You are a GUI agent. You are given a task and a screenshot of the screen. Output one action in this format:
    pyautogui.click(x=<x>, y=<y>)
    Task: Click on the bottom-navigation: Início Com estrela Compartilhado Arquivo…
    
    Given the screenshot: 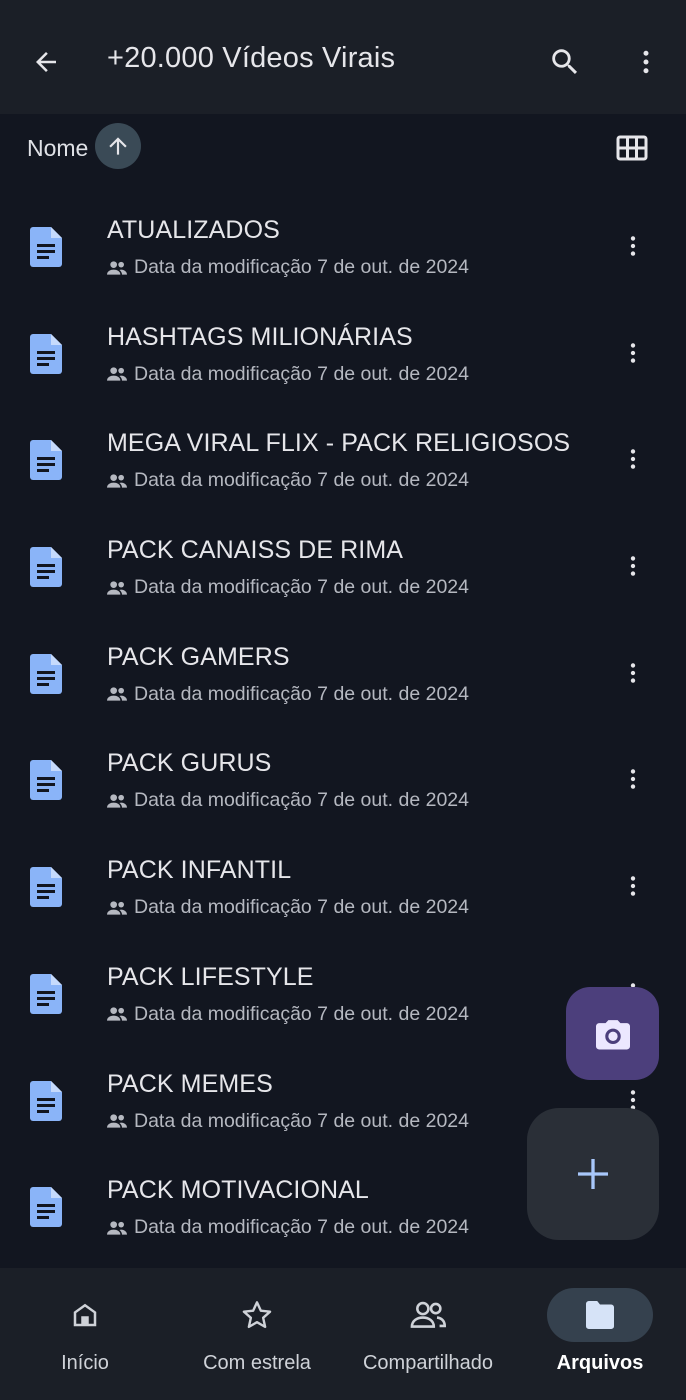 What is the action you would take?
    pyautogui.click(x=343, y=1334)
    